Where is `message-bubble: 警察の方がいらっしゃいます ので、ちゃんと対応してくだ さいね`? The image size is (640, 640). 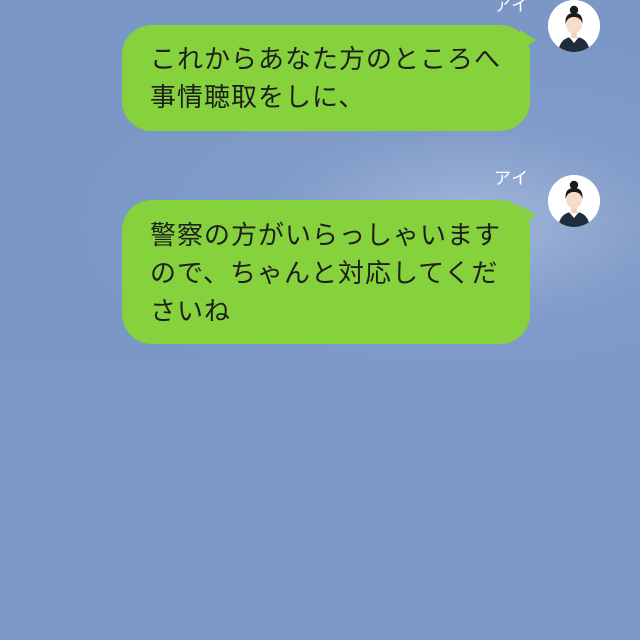 message-bubble: 警察の方がいらっしゃいます ので、ちゃんと対応してくだ さいね is located at coordinates (326, 272).